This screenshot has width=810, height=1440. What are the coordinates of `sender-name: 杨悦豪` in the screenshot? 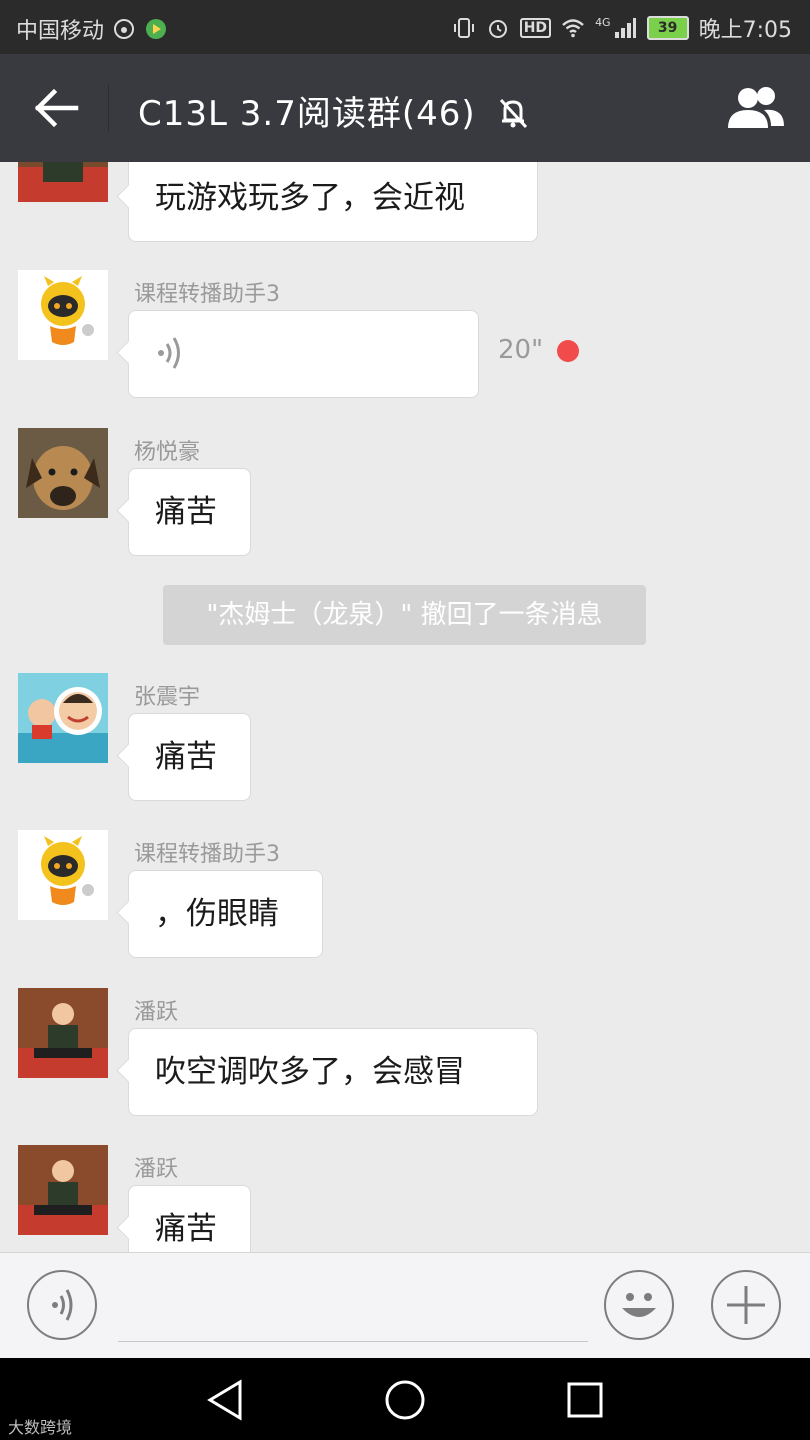 It's located at (167, 452).